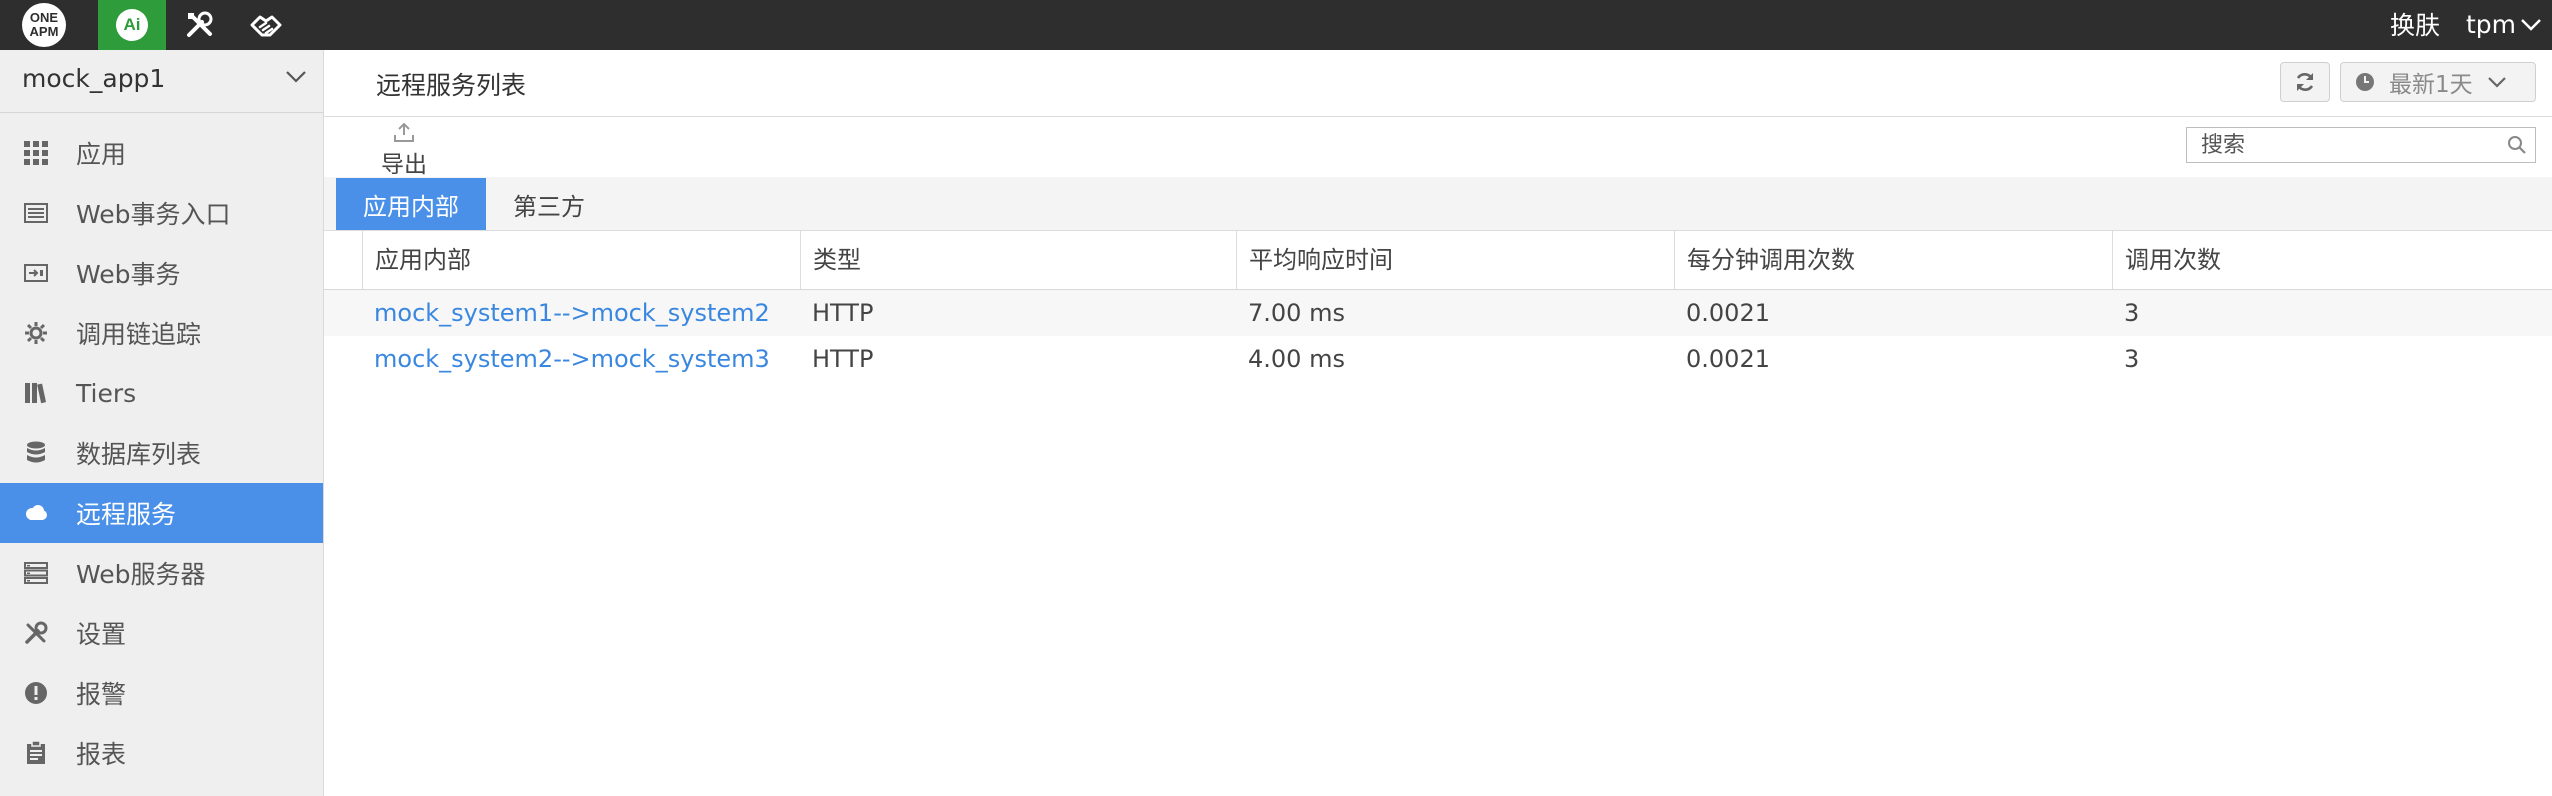  What do you see at coordinates (128, 274) in the screenshot?
I see `sidebar-item-label: Web事务` at bounding box center [128, 274].